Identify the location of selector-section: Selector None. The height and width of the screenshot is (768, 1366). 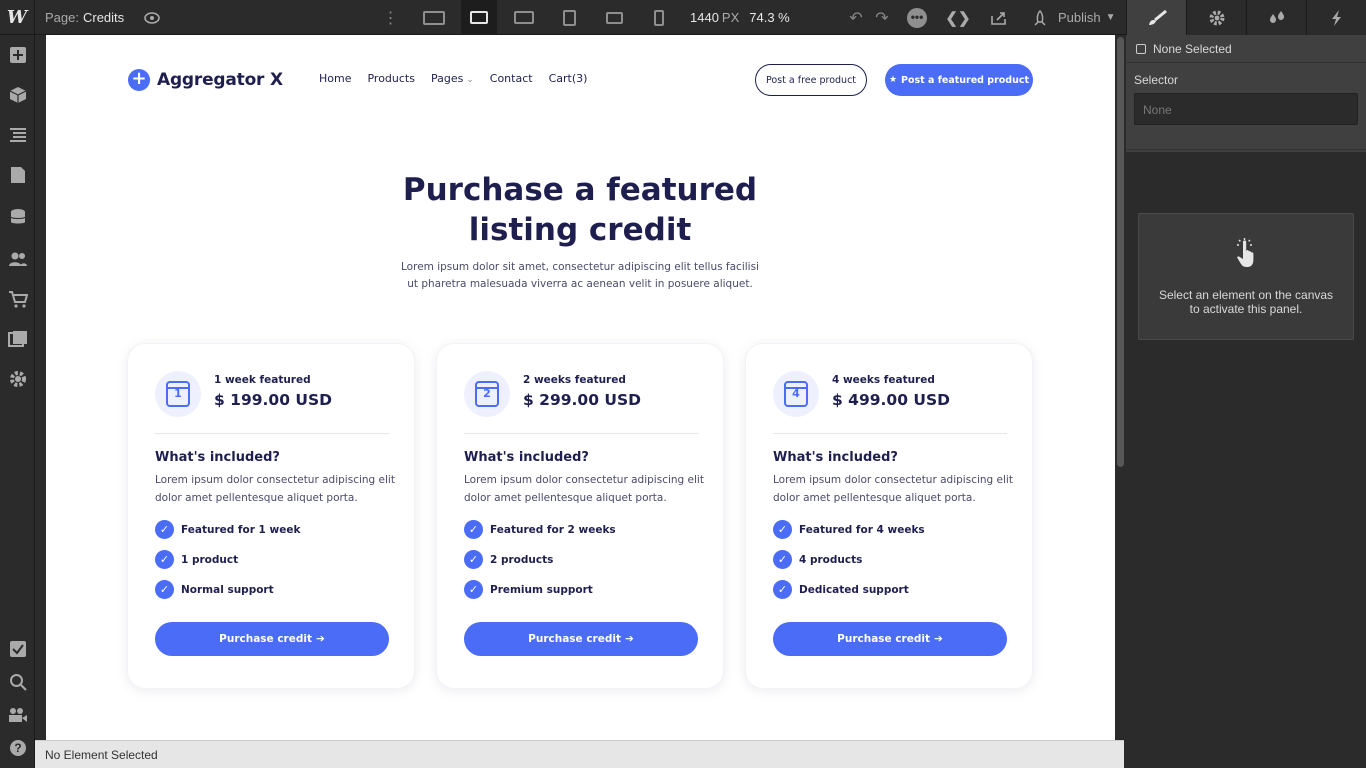
(1246, 106).